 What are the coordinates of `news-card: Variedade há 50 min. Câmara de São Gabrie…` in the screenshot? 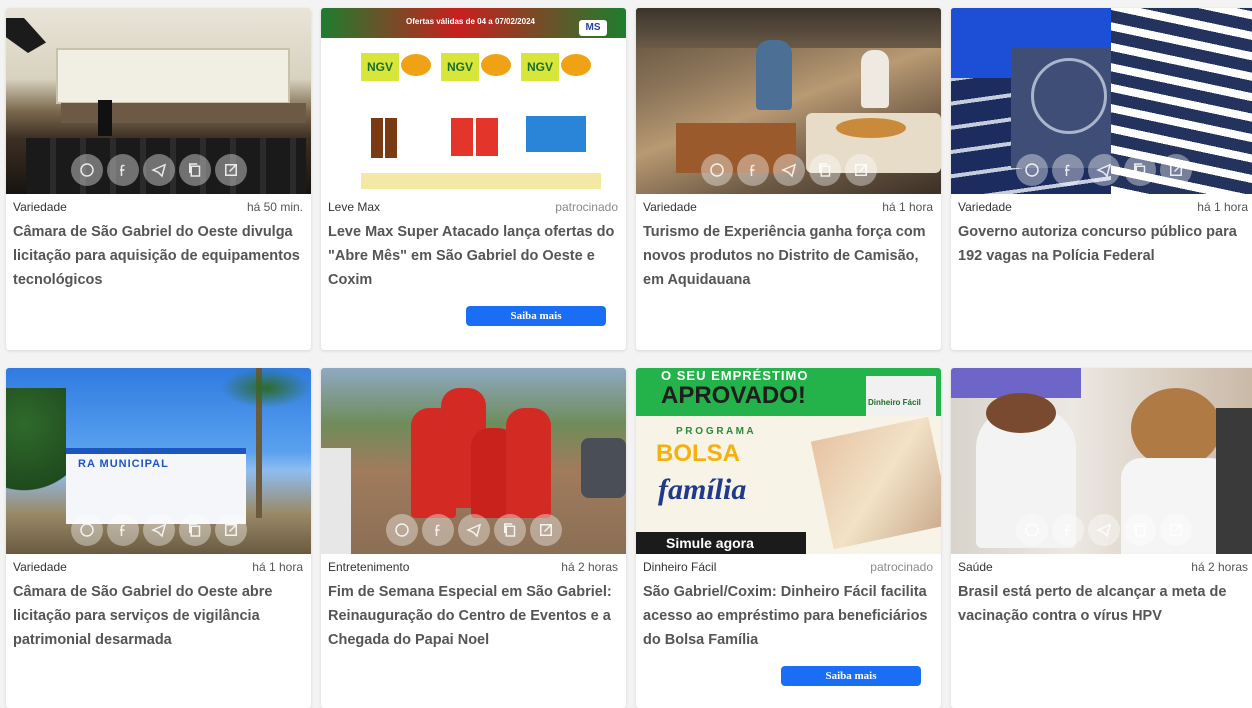 It's located at (158, 179).